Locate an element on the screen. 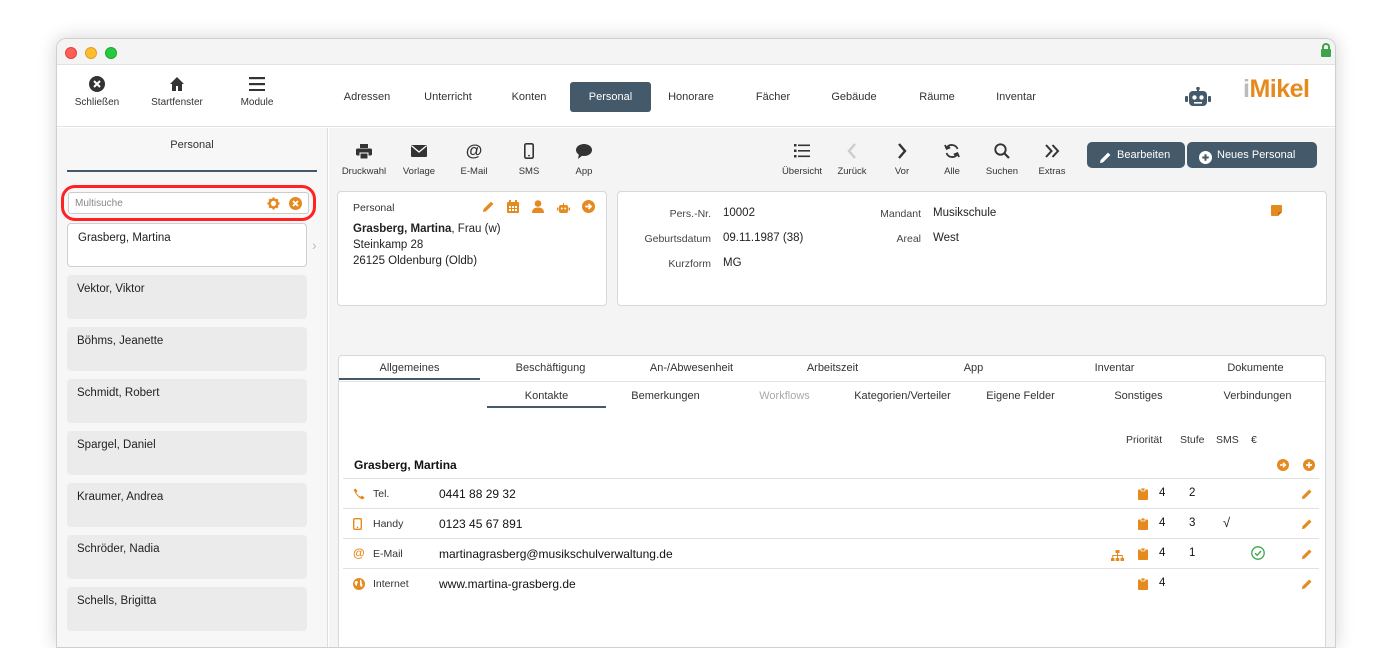 This screenshot has width=1392, height=648. alle-label: Alle is located at coordinates (952, 171).